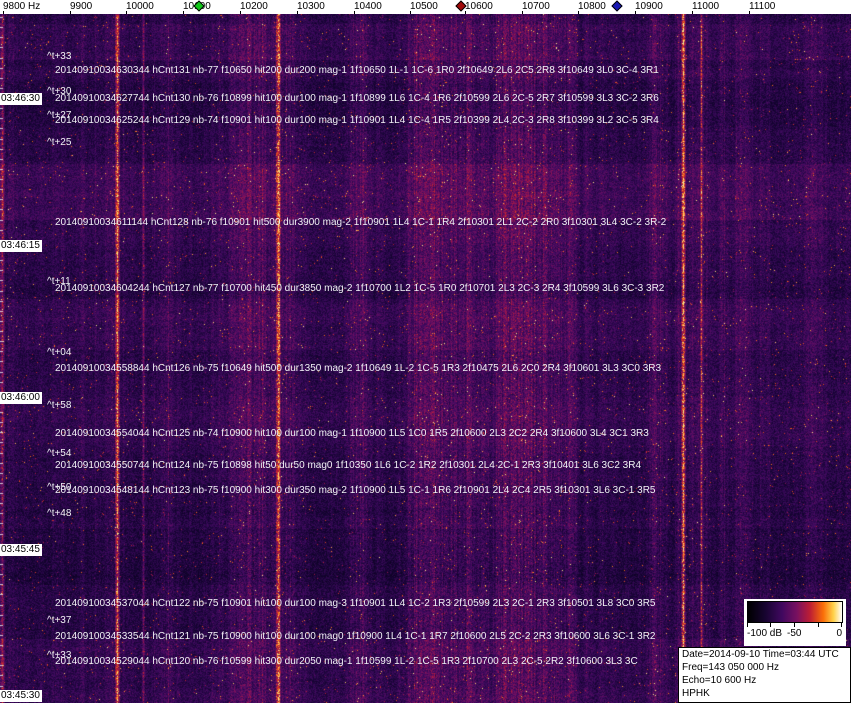 This screenshot has width=851, height=703. What do you see at coordinates (592, 6) in the screenshot?
I see `freq-tick-label: 10800` at bounding box center [592, 6].